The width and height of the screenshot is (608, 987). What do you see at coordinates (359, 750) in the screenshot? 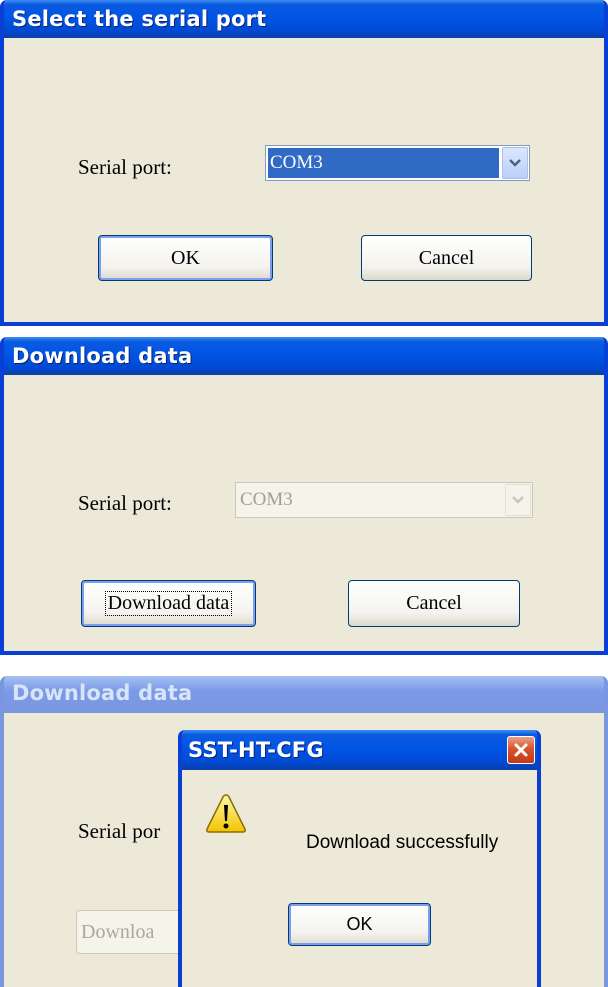
I see `message-box-titlebar: SST-HT-CFG` at bounding box center [359, 750].